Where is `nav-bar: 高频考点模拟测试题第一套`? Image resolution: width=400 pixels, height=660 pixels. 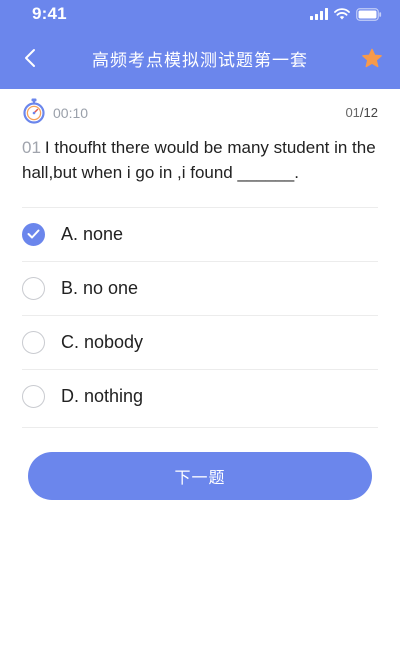
nav-bar: 高频考点模拟测试题第一套 is located at coordinates (200, 58).